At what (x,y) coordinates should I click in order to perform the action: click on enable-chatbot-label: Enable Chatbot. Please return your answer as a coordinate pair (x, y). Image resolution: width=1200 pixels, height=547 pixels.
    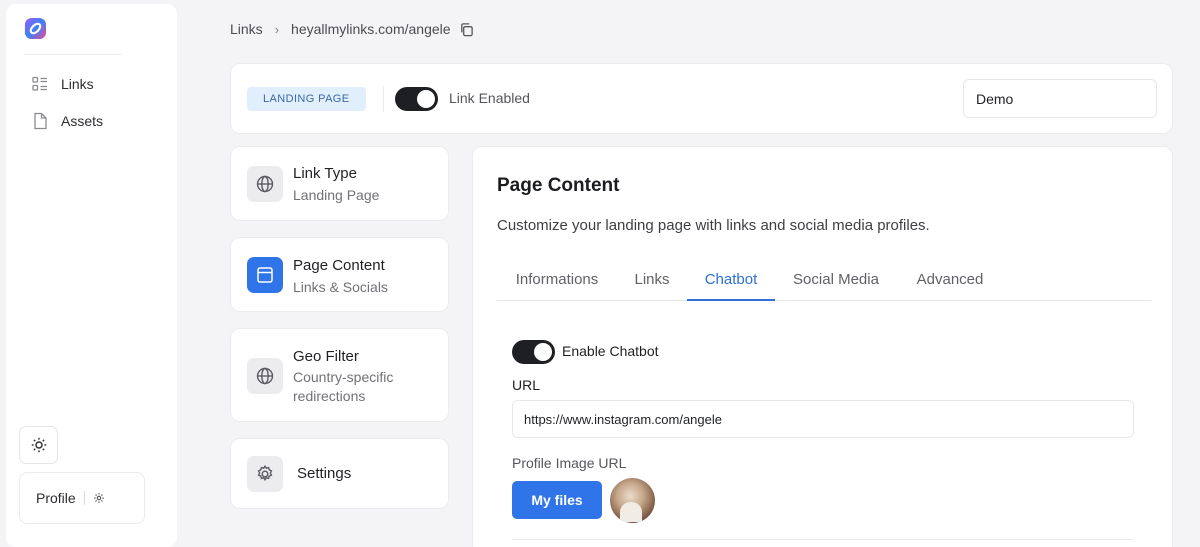
    Looking at the image, I should click on (610, 351).